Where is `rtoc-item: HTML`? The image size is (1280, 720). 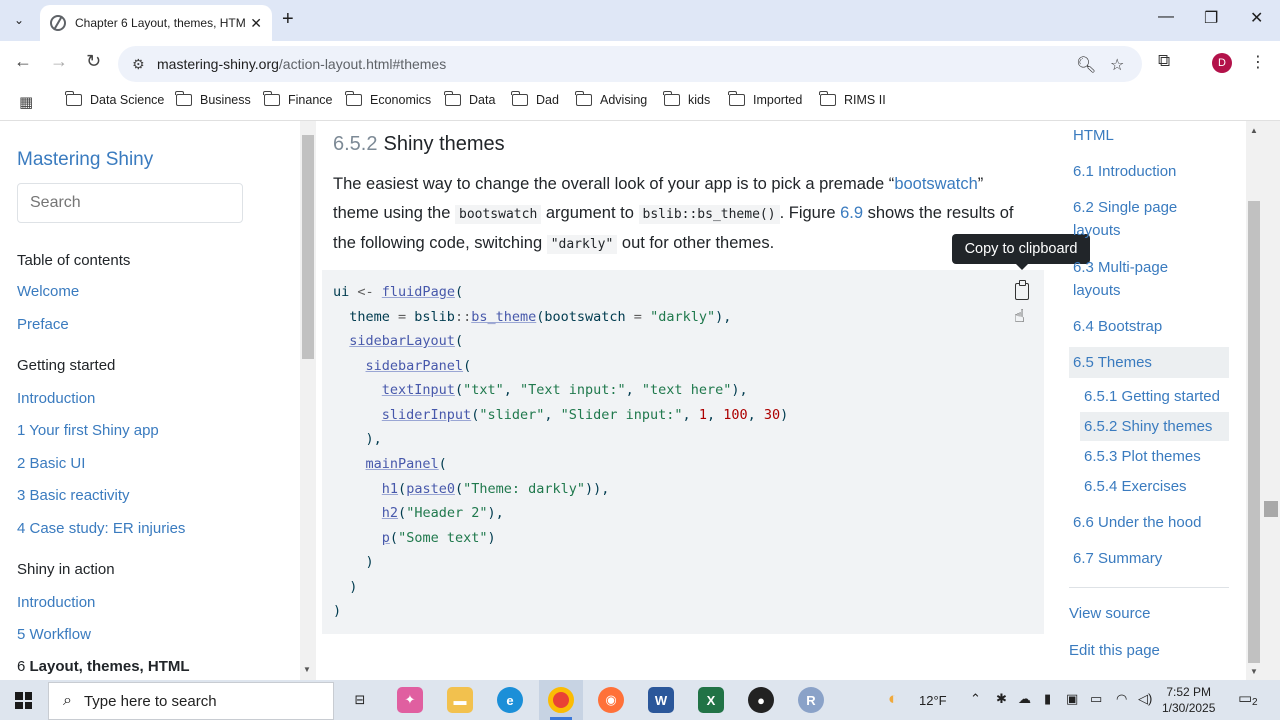 rtoc-item: HTML is located at coordinates (1093, 135).